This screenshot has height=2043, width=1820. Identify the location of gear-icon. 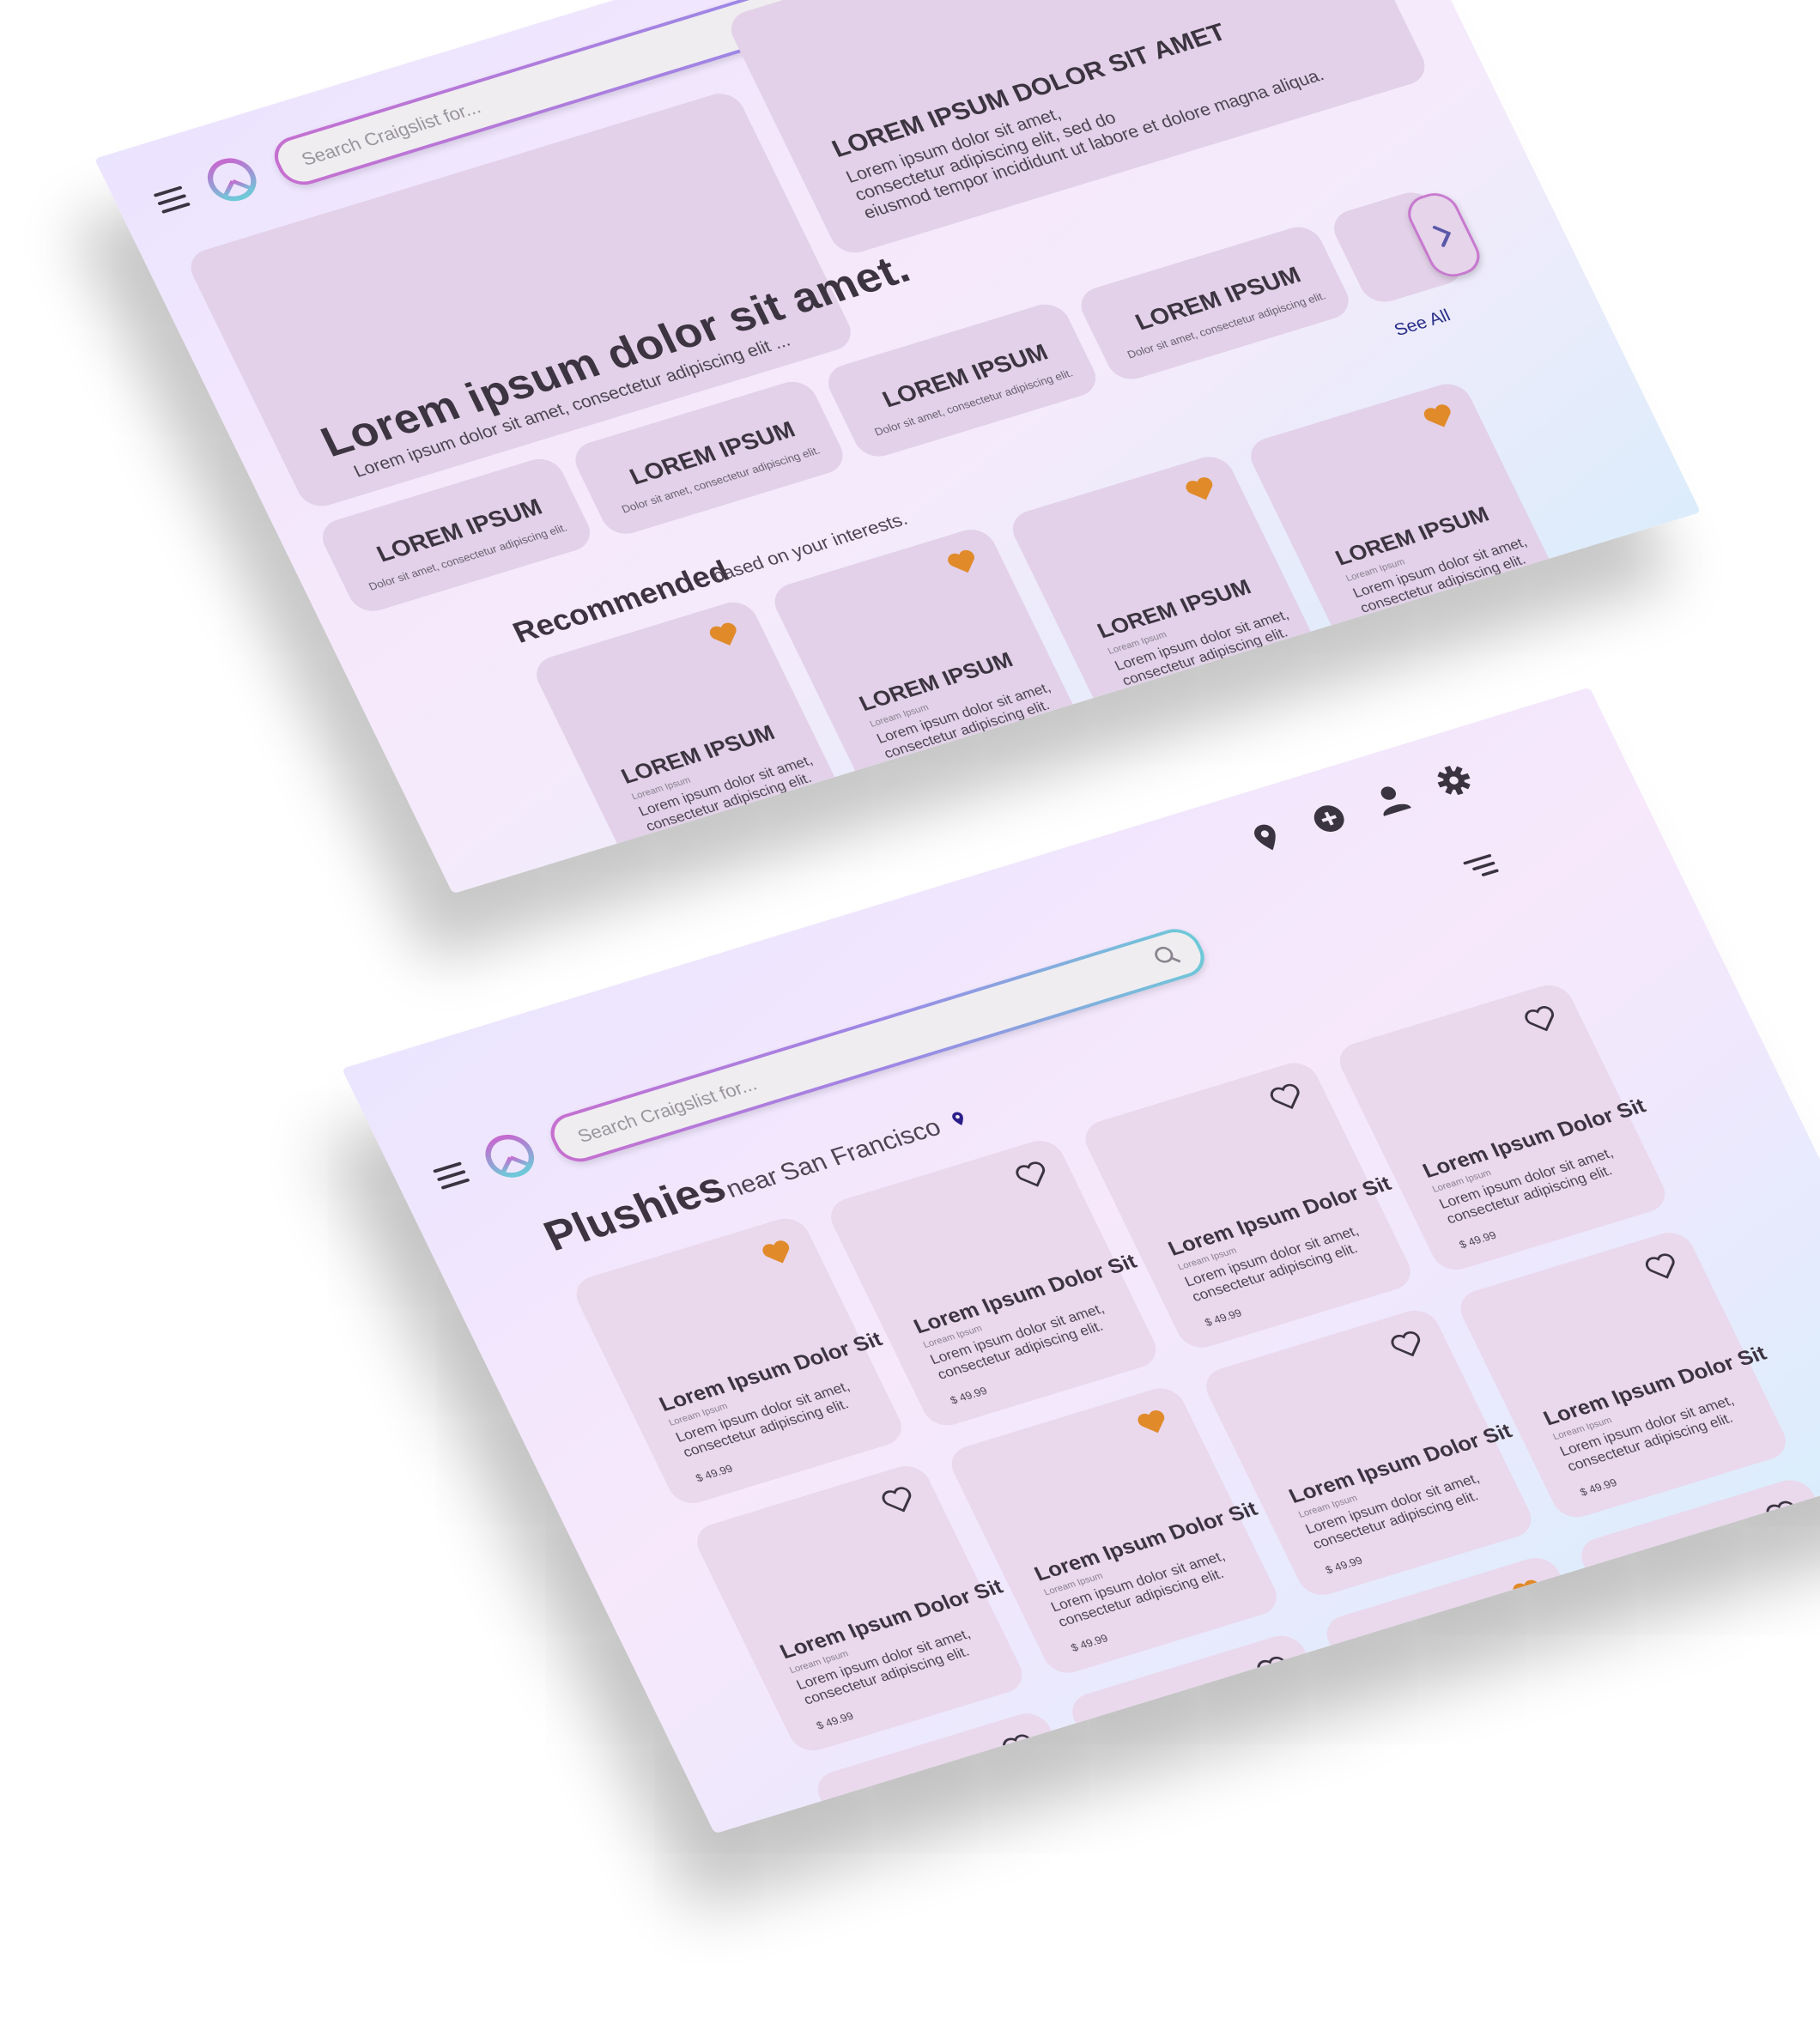
(1454, 781).